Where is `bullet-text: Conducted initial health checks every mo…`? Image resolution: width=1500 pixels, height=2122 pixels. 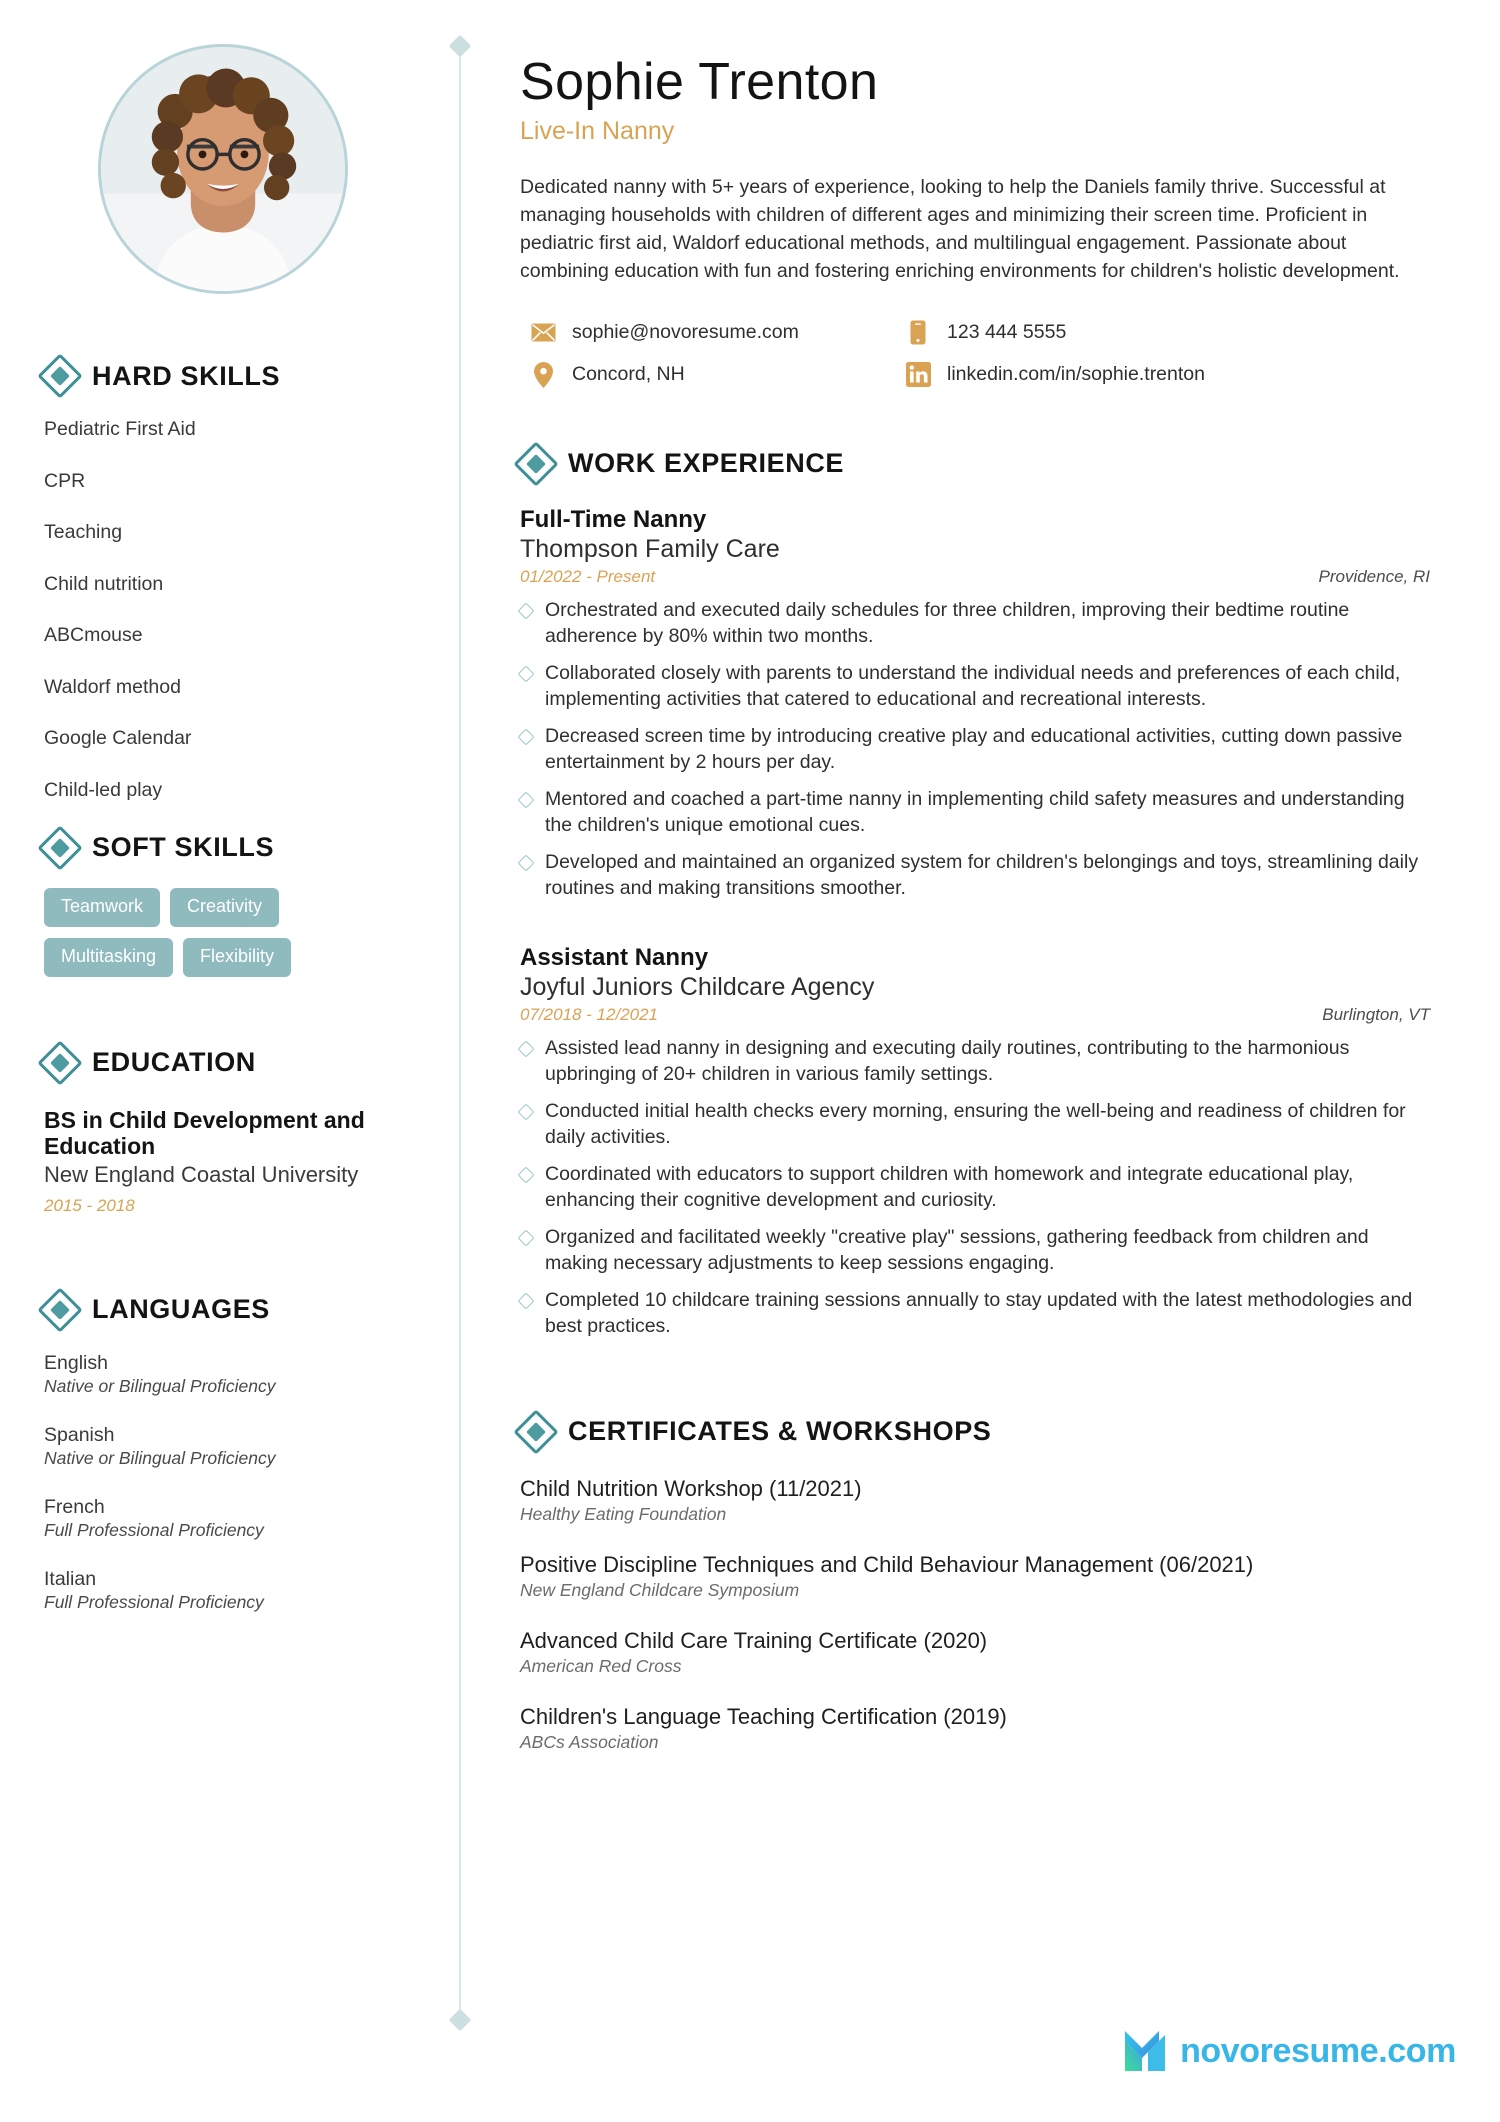
bullet-text: Conducted initial health checks every mo… is located at coordinates (975, 1124).